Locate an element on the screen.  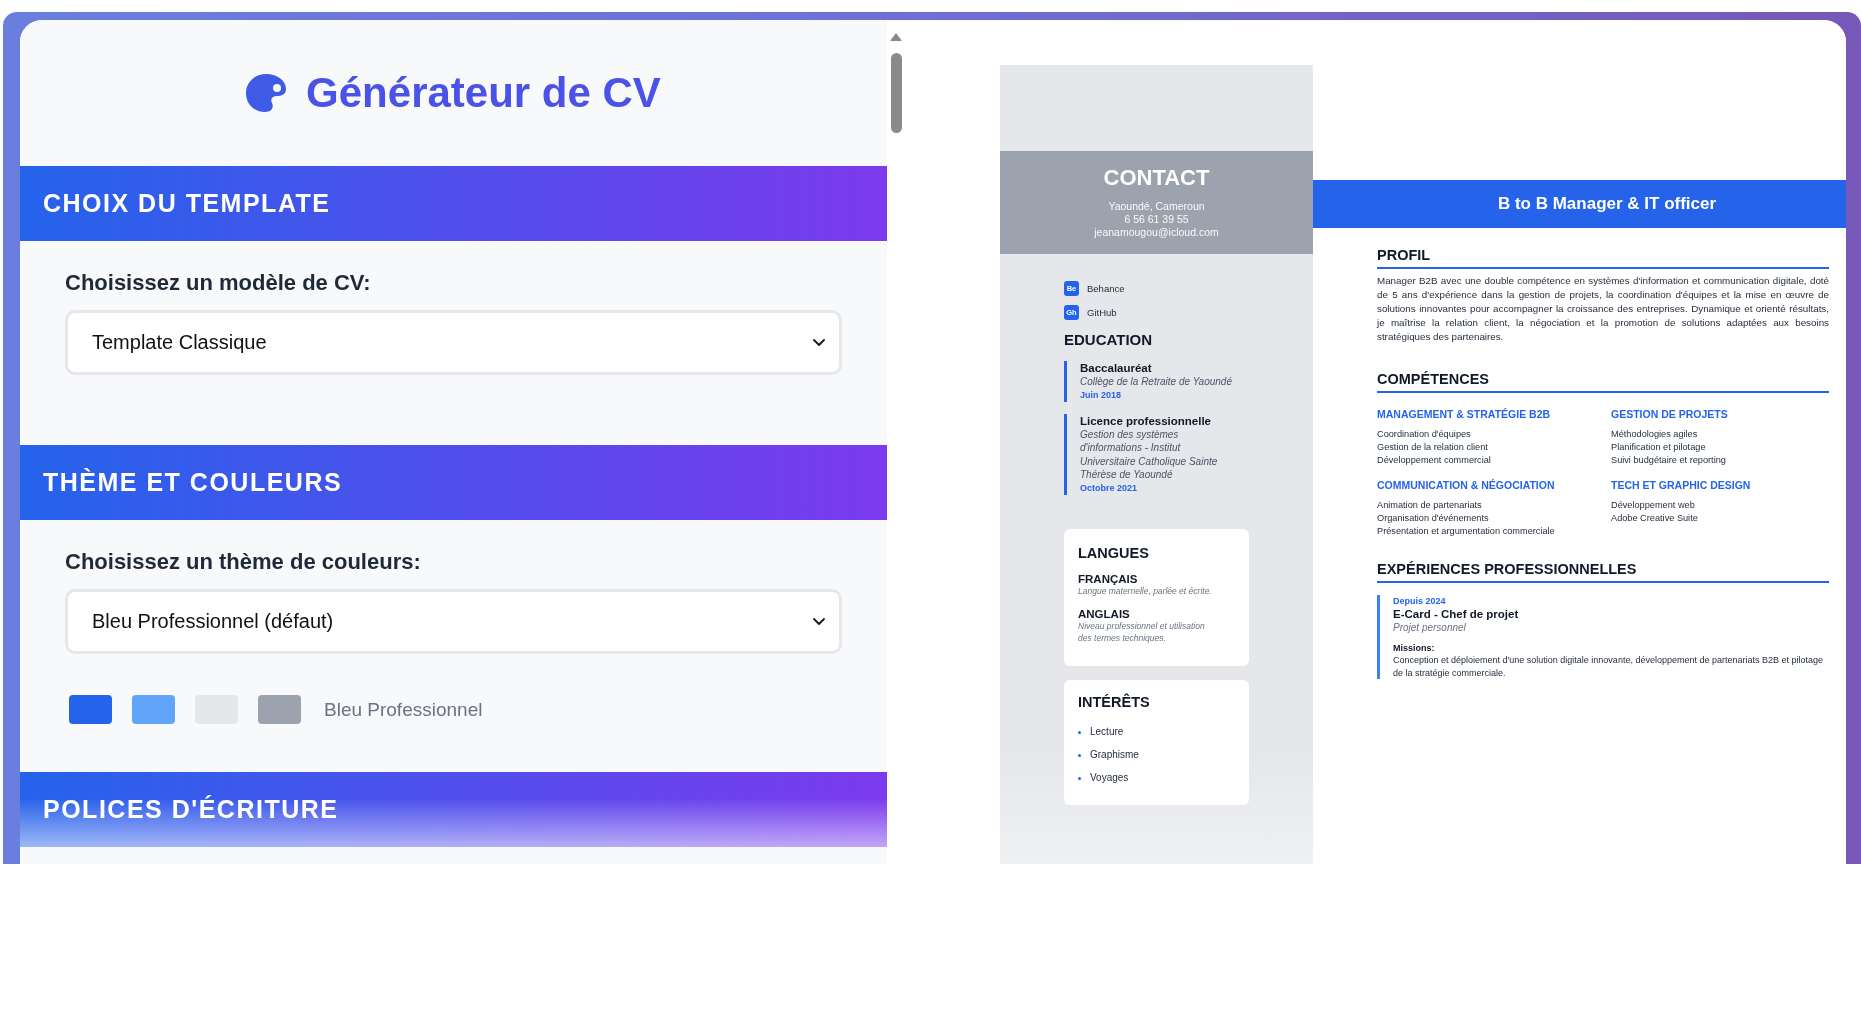
skill-item: Organisation d'événements is located at coordinates (1433, 518).